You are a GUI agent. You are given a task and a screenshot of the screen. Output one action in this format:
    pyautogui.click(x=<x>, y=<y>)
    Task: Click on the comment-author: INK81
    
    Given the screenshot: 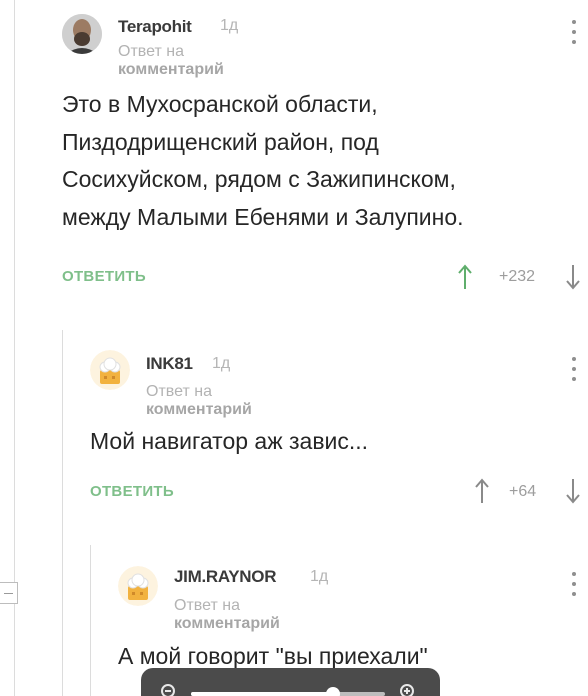 What is the action you would take?
    pyautogui.click(x=169, y=364)
    